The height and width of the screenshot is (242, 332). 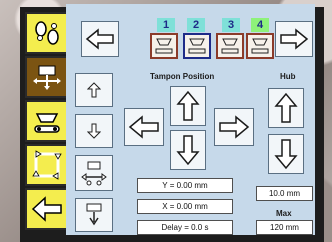 I want to click on hub-value-field: 10.0 mm, so click(x=284, y=193).